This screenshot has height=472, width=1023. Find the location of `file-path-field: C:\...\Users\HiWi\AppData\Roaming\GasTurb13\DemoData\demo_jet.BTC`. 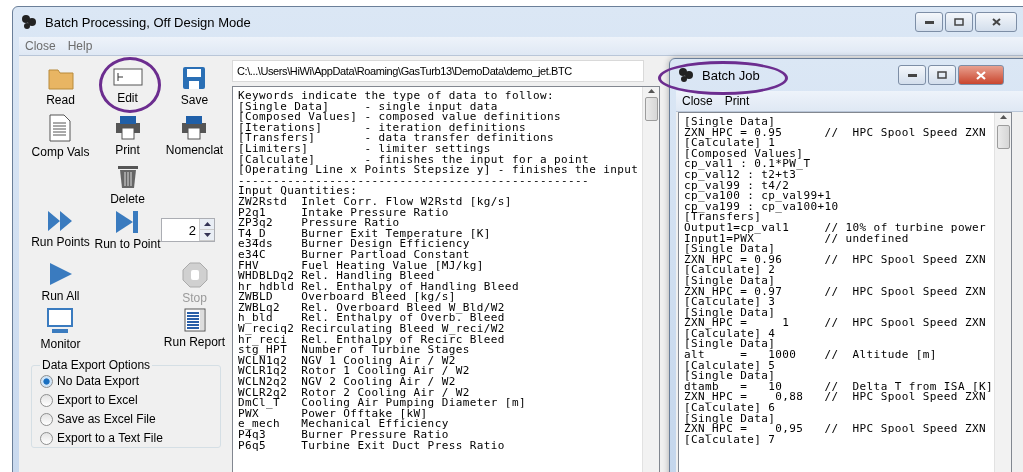

file-path-field: C:\...\Users\HiWi\AppData\Roaming\GasTurb13\DemoData\demo_jet.BTC is located at coordinates (438, 71).